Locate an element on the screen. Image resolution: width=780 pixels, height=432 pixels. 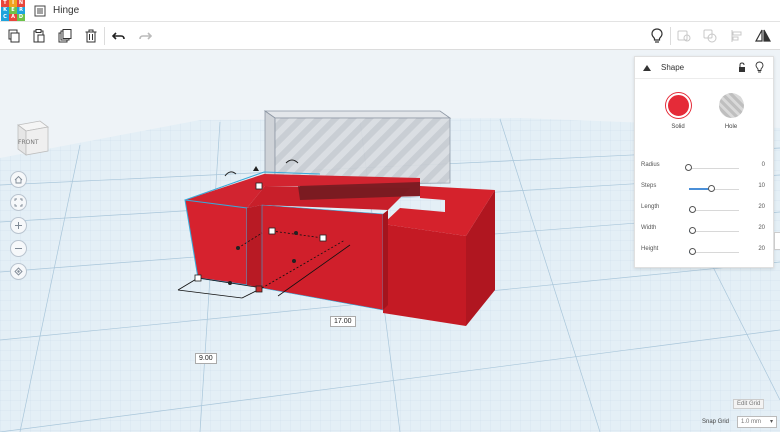
collapse-icon is located at coordinates (647, 68).